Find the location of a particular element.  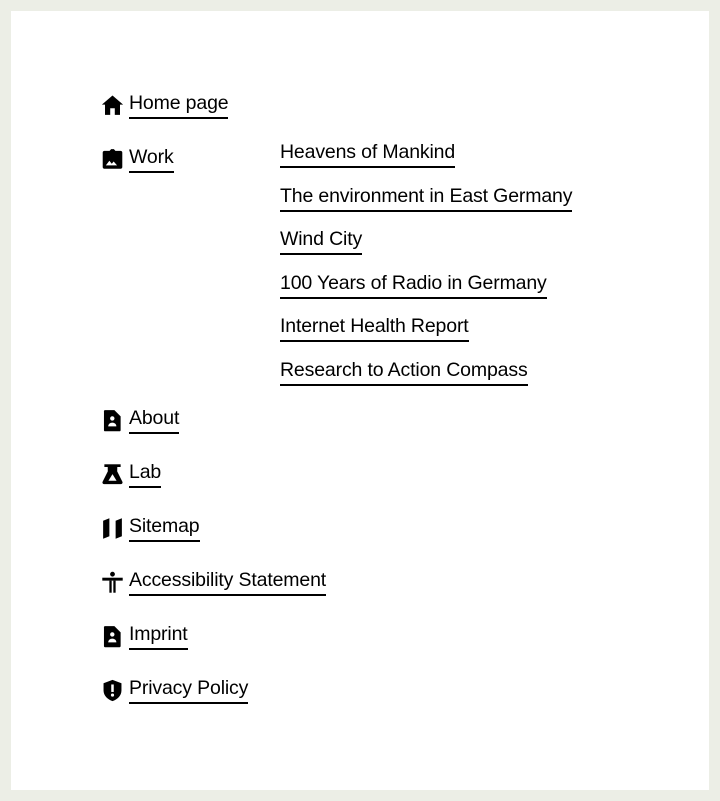

nav-row-accessibility: Accessibility Statement is located at coordinates (395, 590).